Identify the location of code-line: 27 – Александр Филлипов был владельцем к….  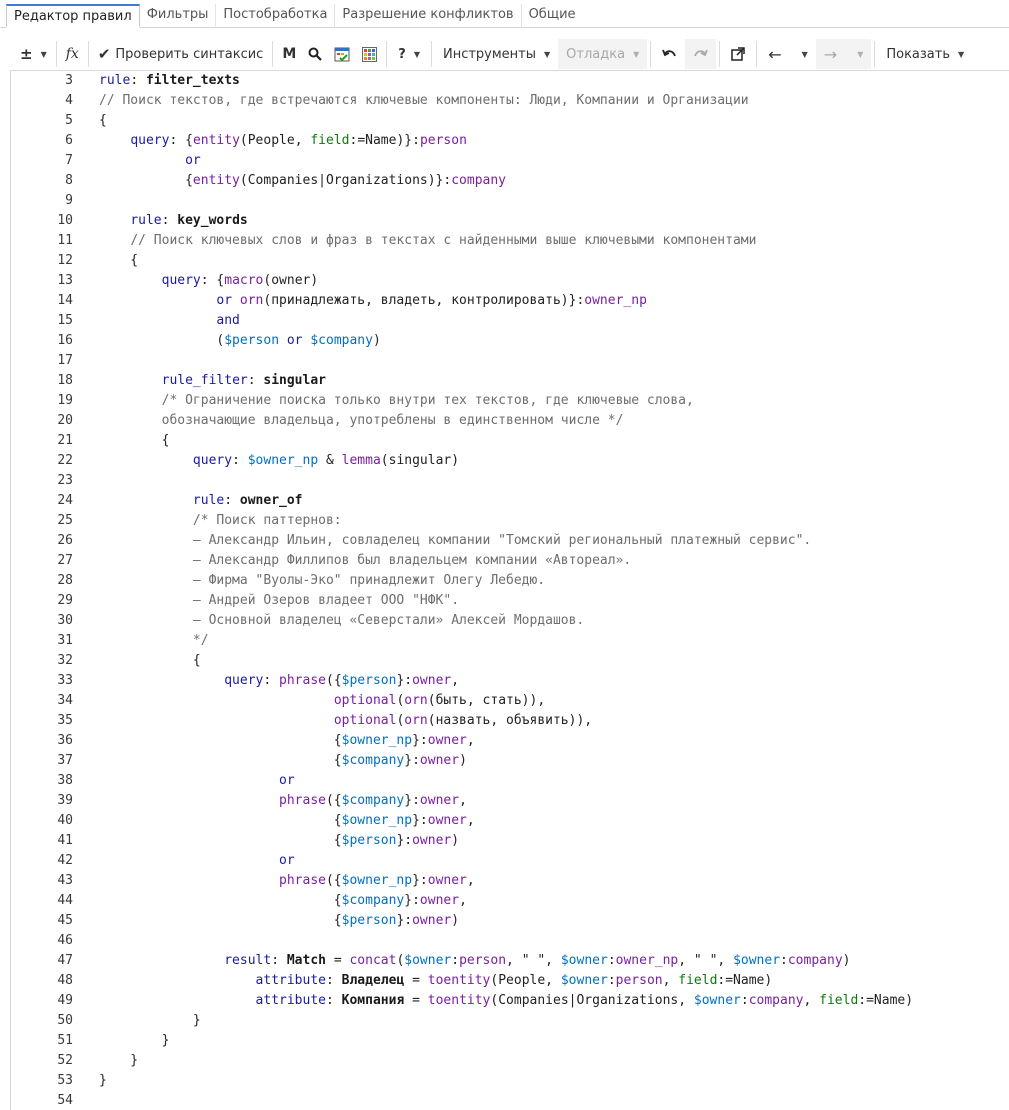
(505, 561).